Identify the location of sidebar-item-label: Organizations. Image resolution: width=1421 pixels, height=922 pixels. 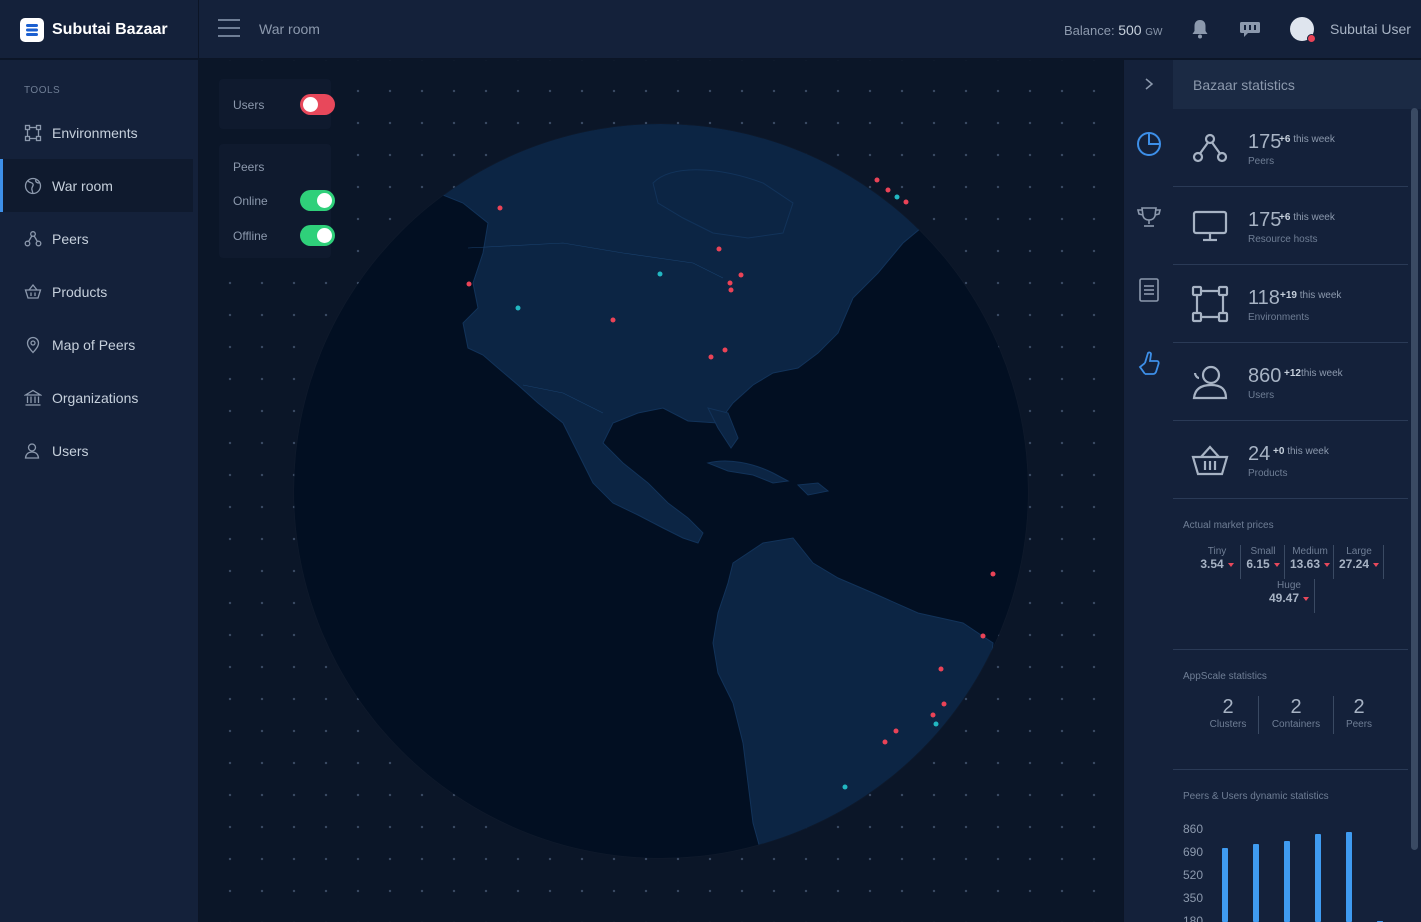
(95, 397).